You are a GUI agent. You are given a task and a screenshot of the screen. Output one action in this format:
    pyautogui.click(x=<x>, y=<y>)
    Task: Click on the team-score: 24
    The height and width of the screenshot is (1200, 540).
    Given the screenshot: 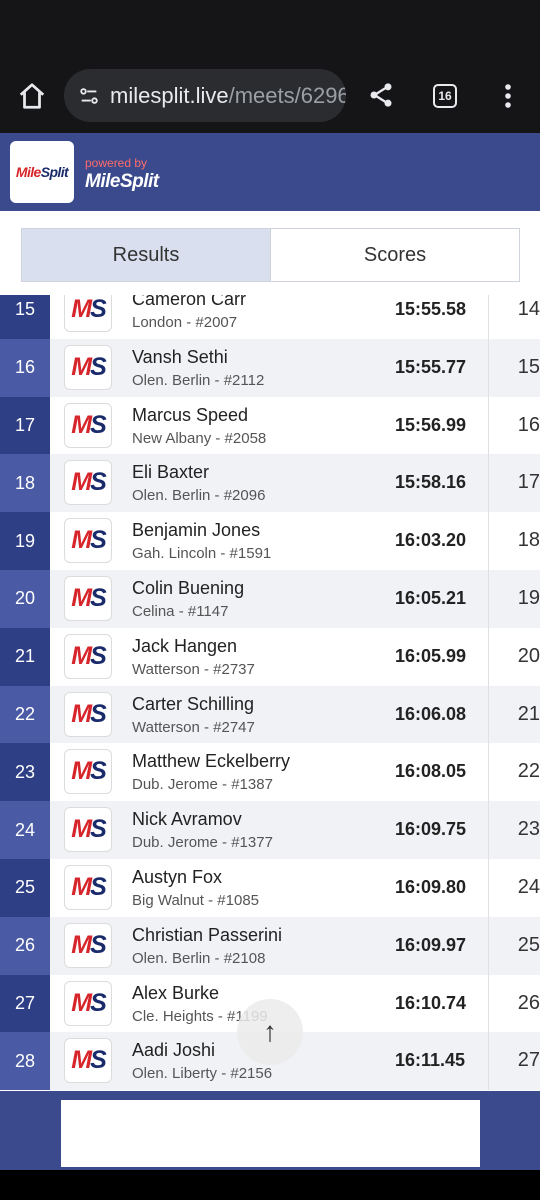 What is the action you would take?
    pyautogui.click(x=528, y=886)
    